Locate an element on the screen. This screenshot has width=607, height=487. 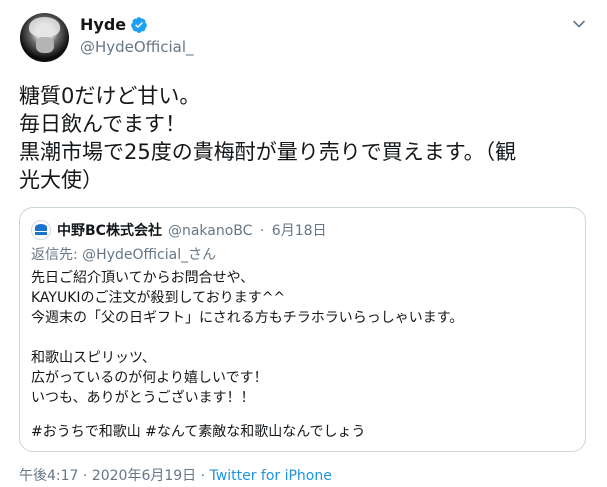
tweet-time: 午後4:17 is located at coordinates (48, 476).